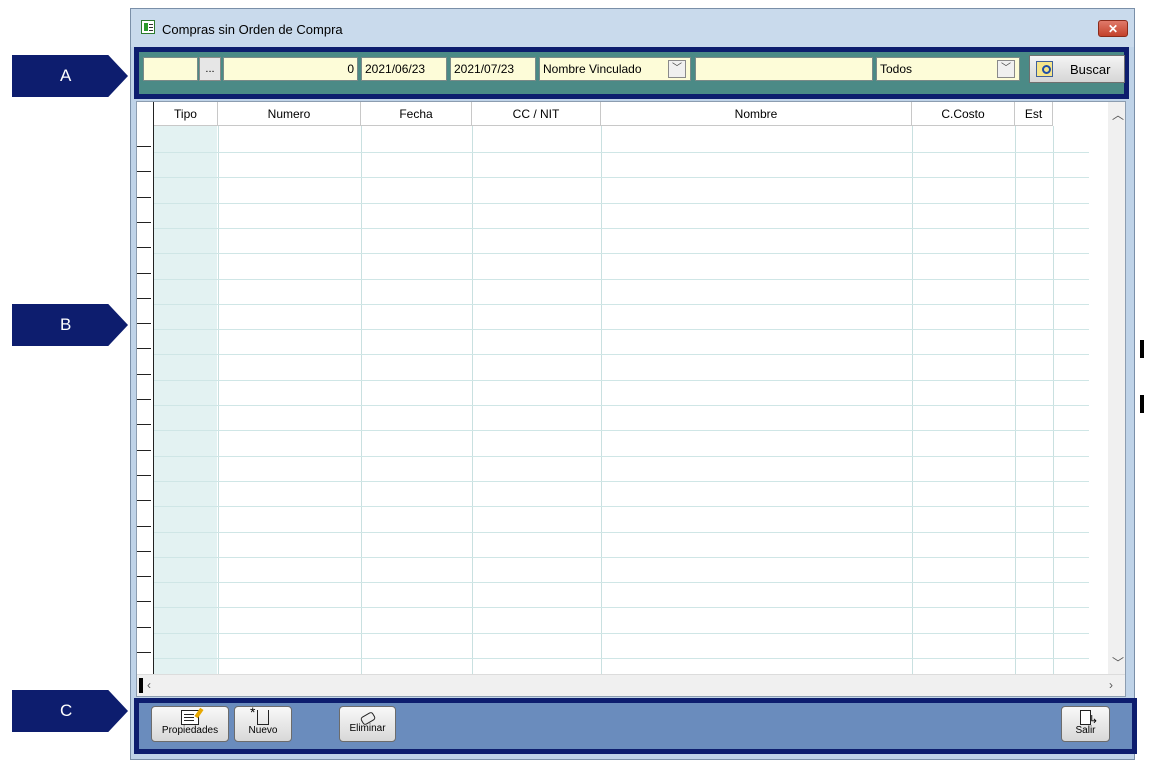  Describe the element at coordinates (784, 69) in the screenshot. I see `name-field` at that location.